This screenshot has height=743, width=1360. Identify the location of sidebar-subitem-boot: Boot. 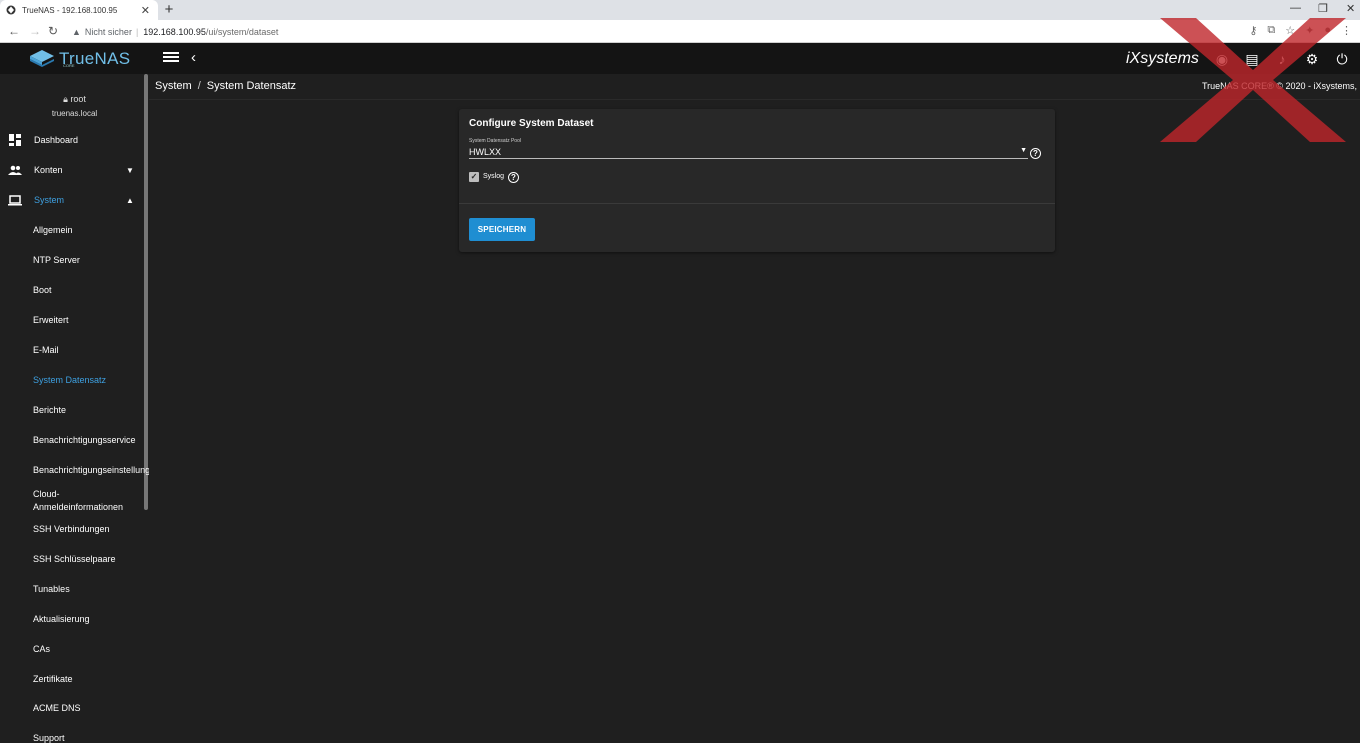
(72, 290).